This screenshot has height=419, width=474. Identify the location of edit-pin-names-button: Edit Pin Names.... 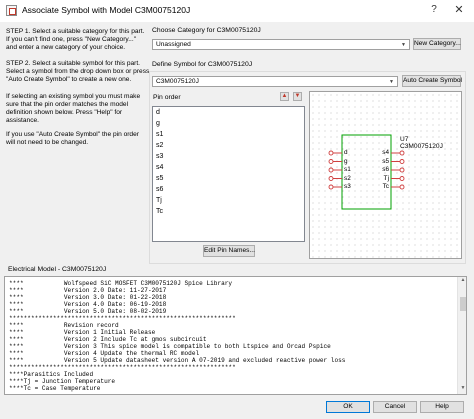
(229, 251).